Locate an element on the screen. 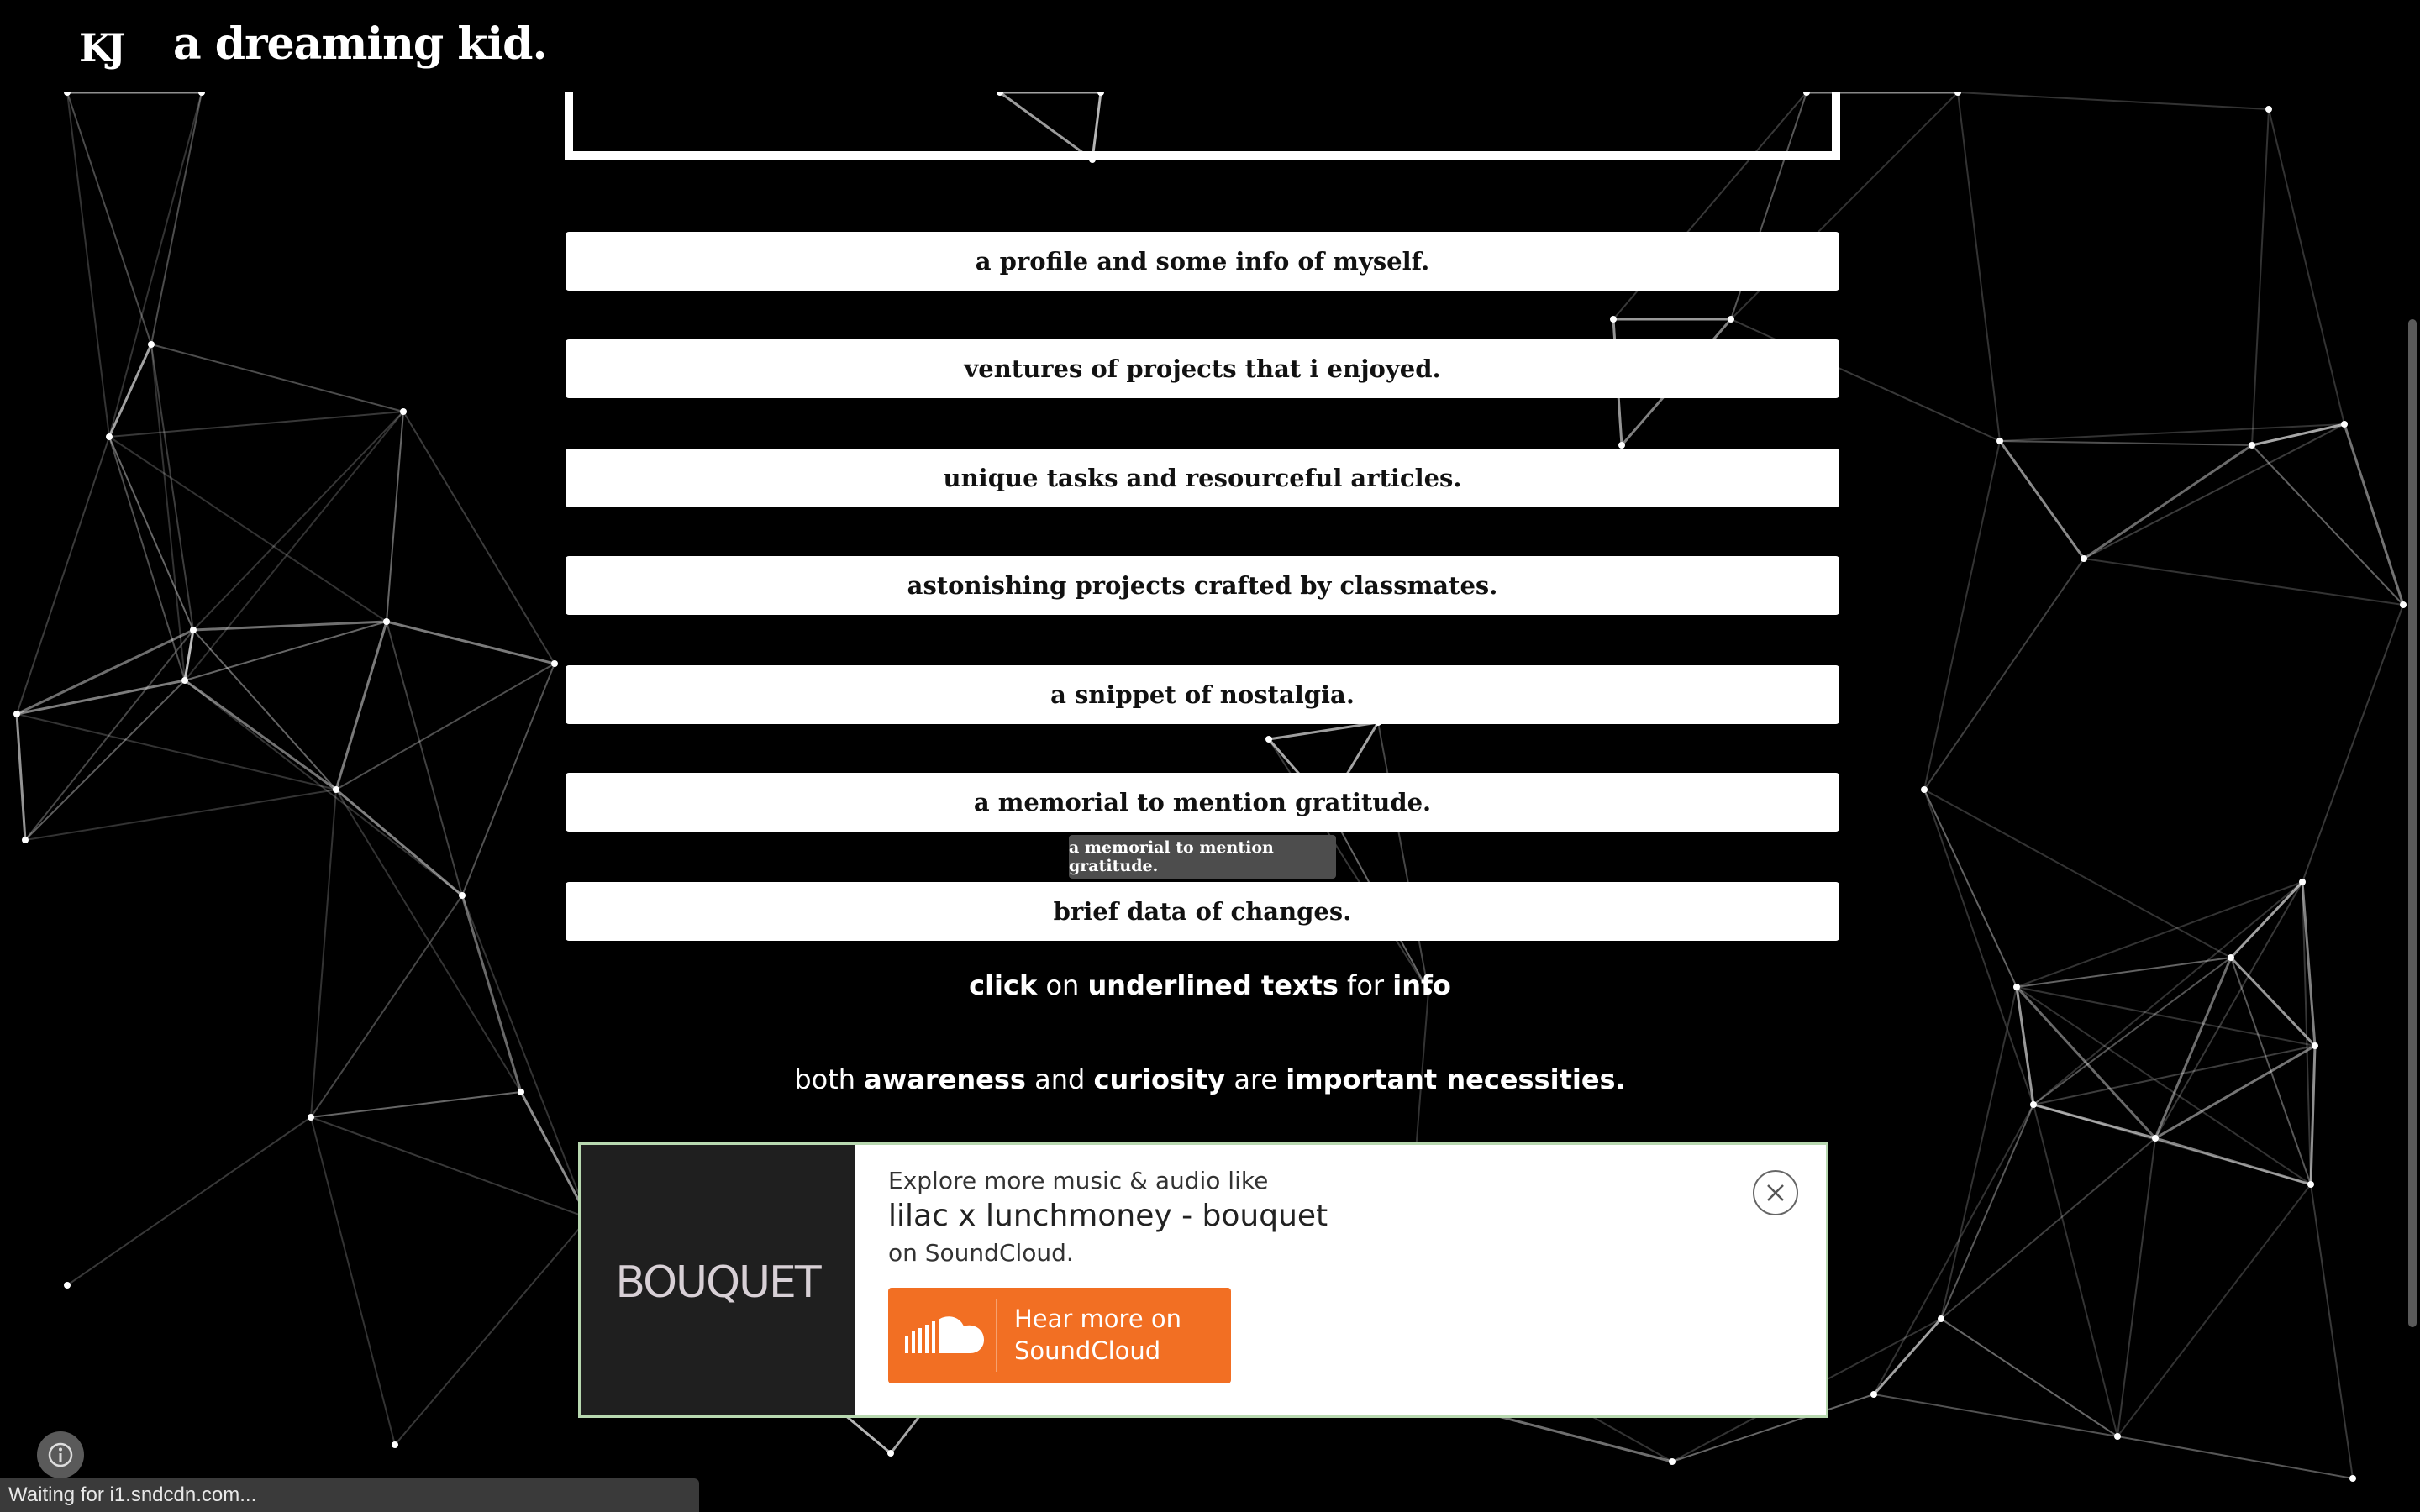 This screenshot has height=1512, width=2420. info-hint: click on underlined texts for info is located at coordinates (1210, 985).